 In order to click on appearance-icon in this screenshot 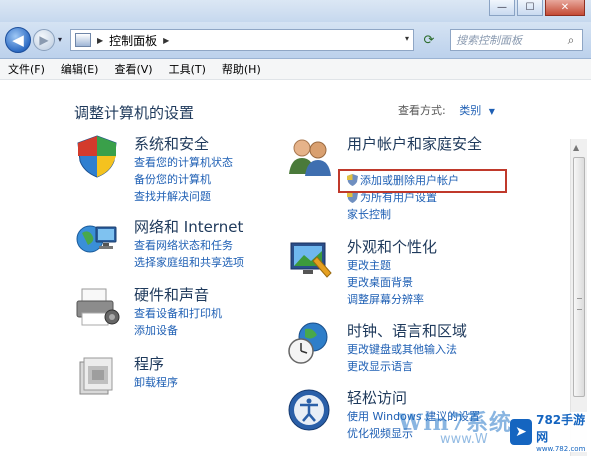, I will do `click(310, 259)`.